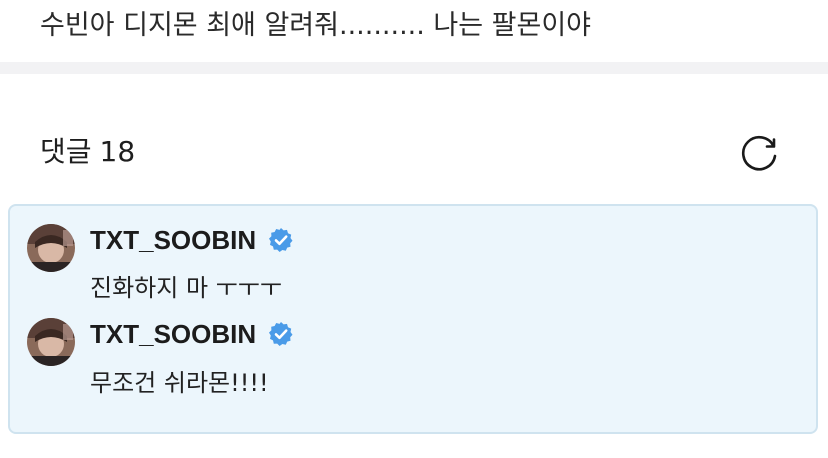 This screenshot has width=828, height=458. I want to click on refresh-icon, so click(759, 153).